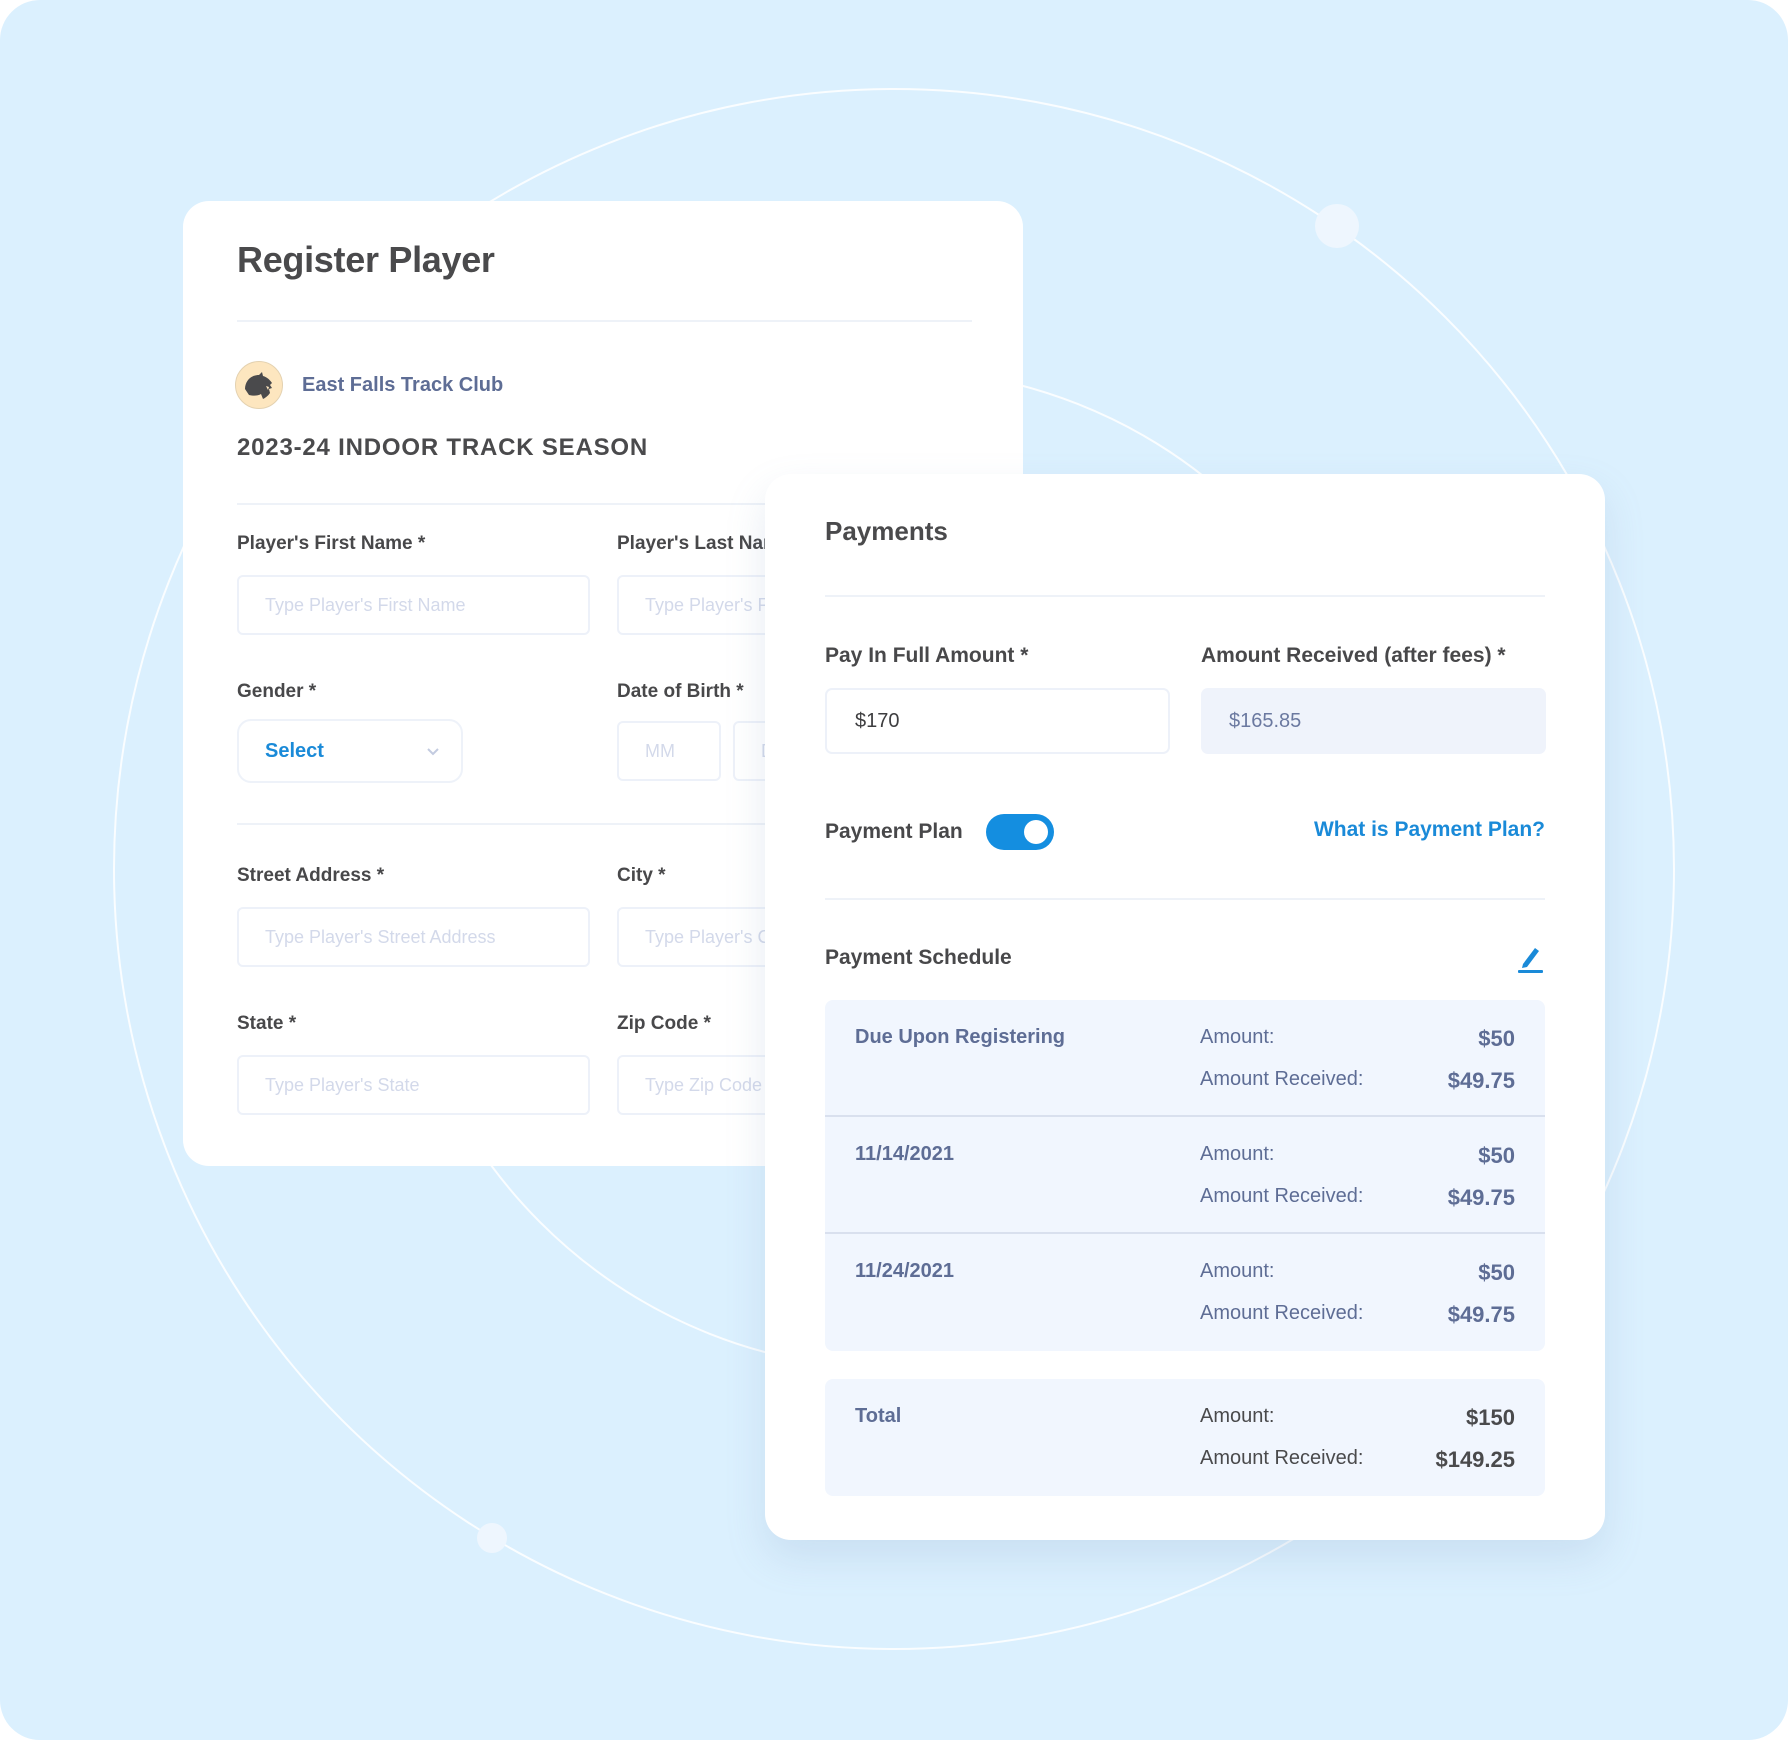 This screenshot has width=1788, height=1740. I want to click on club-name: East Falls Track Club, so click(403, 384).